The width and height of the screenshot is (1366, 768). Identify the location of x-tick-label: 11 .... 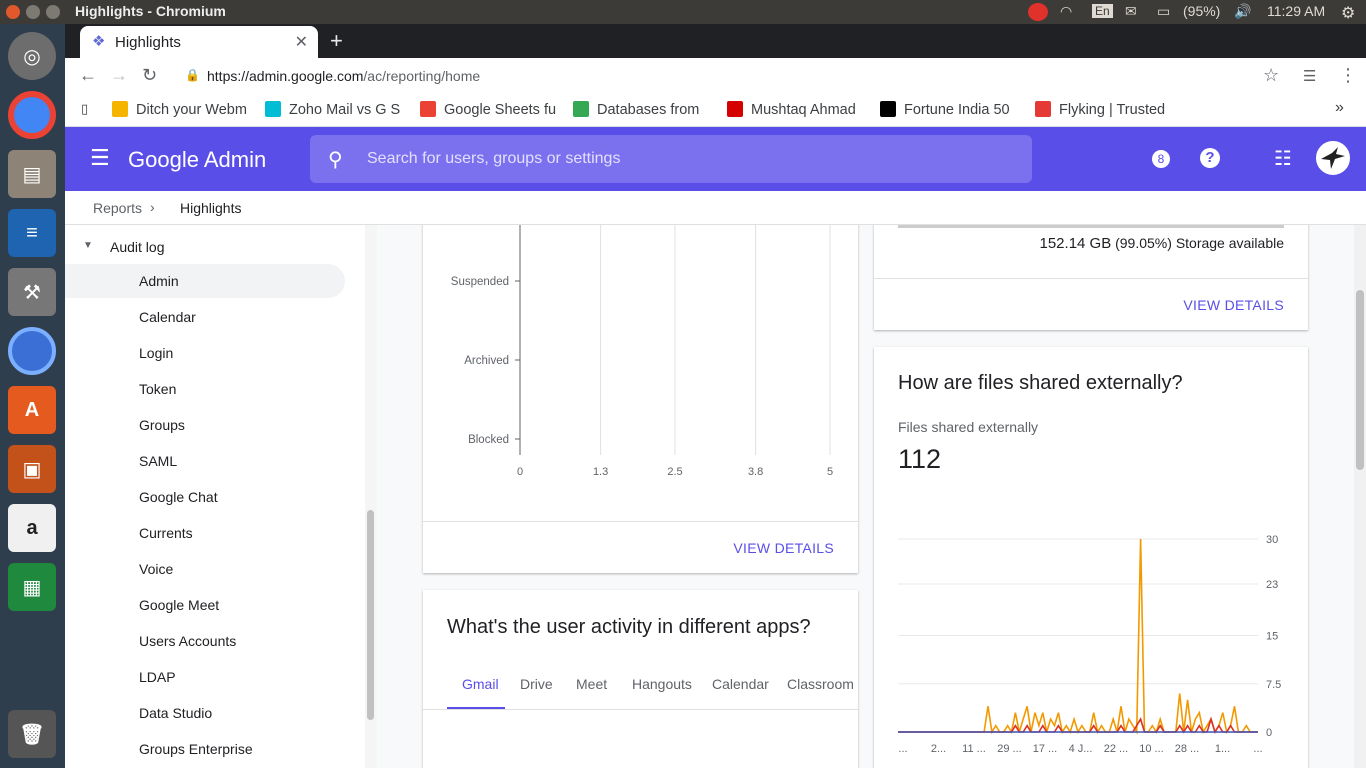
(974, 749).